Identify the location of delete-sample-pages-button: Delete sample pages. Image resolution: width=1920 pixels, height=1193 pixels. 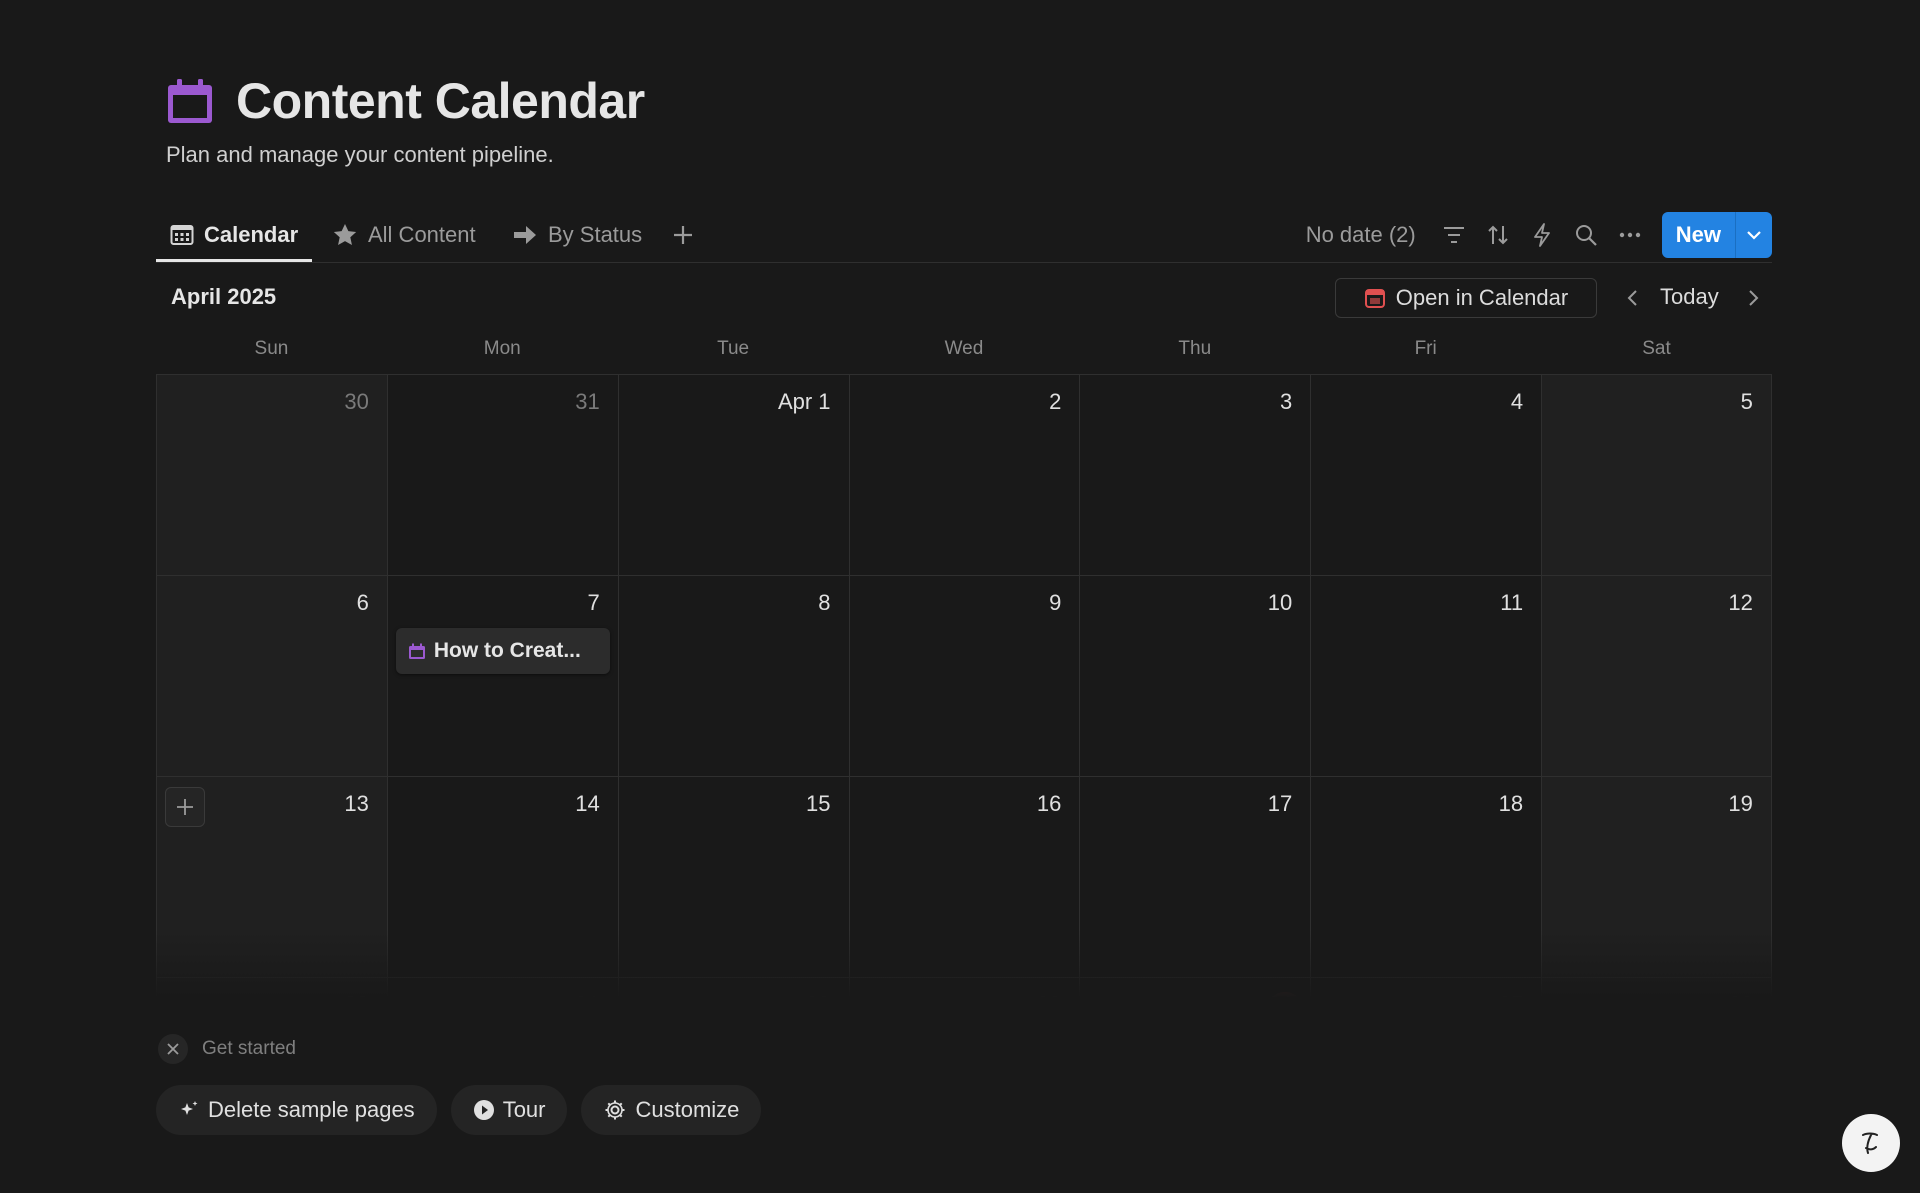
(296, 1110).